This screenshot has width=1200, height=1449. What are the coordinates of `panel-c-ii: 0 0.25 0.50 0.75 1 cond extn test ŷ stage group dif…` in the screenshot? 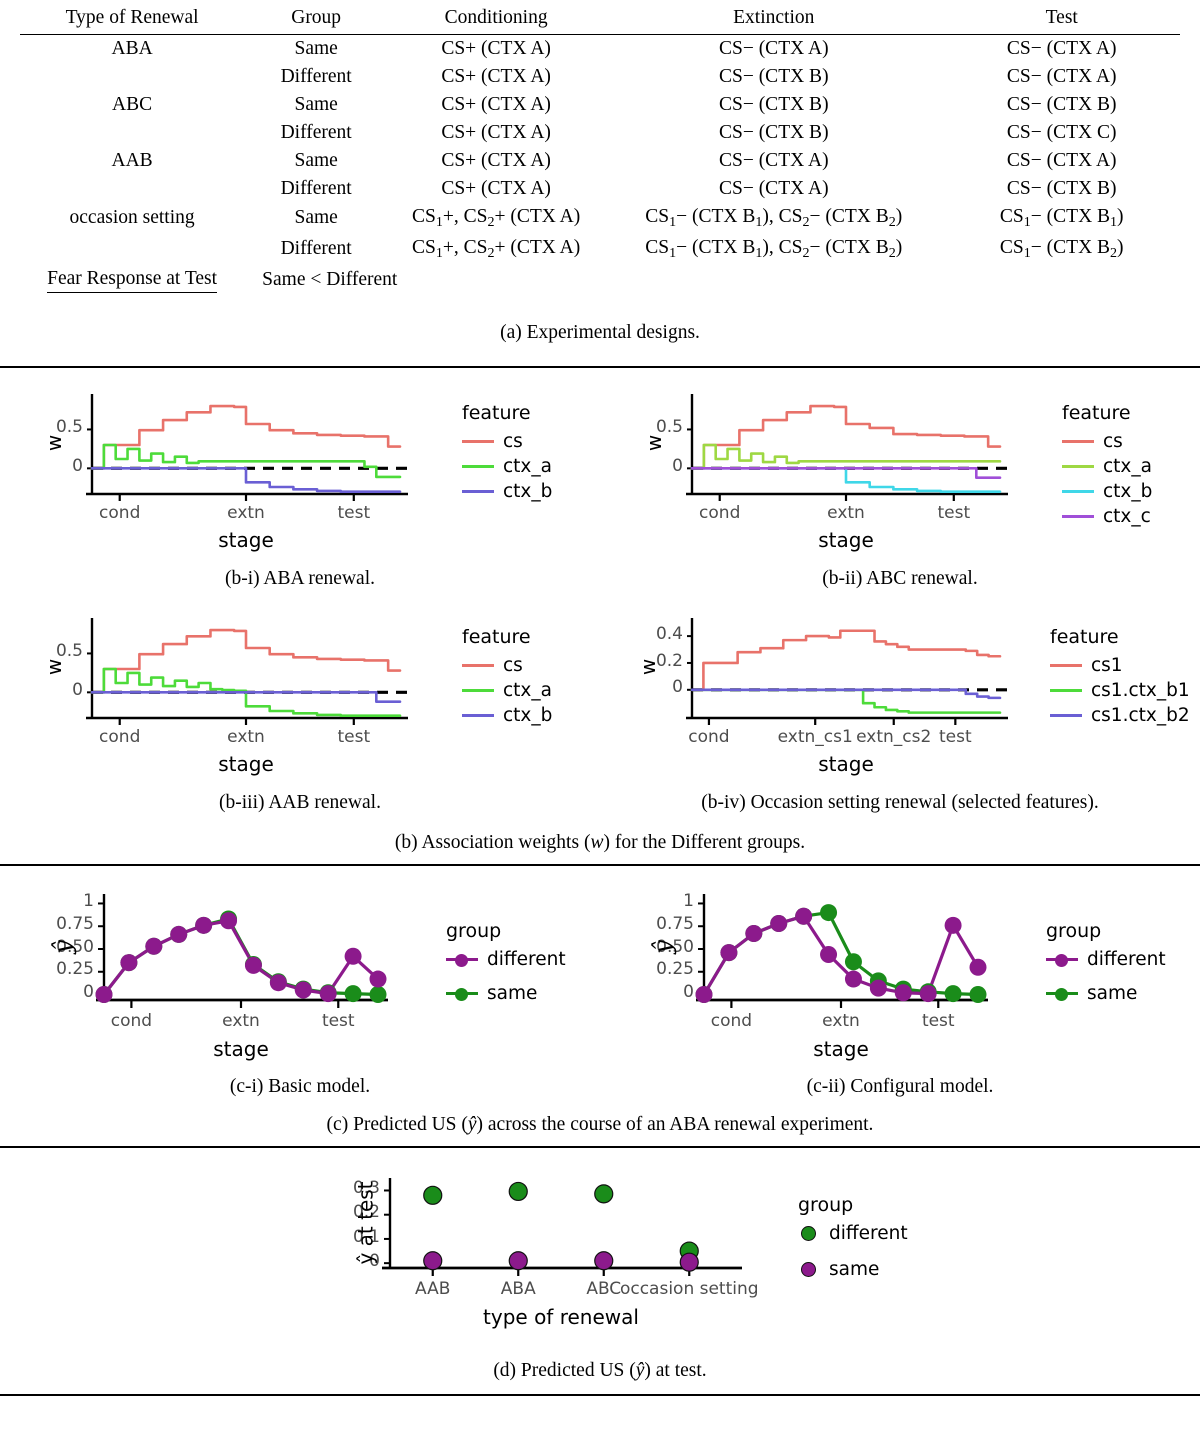 It's located at (900, 977).